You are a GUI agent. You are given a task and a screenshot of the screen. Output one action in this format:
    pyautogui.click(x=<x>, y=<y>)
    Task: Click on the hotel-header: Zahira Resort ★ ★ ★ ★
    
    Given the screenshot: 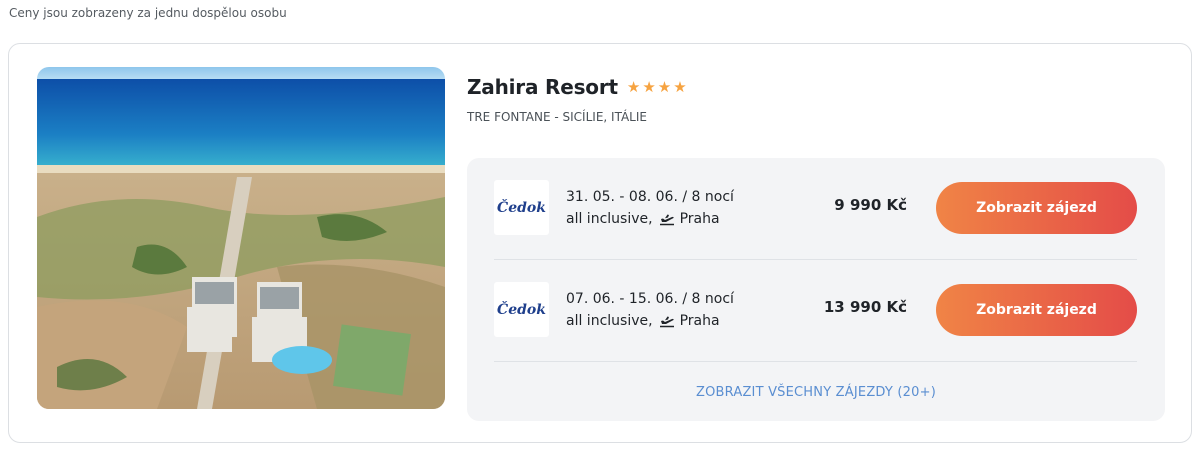 What is the action you would take?
    pyautogui.click(x=577, y=87)
    